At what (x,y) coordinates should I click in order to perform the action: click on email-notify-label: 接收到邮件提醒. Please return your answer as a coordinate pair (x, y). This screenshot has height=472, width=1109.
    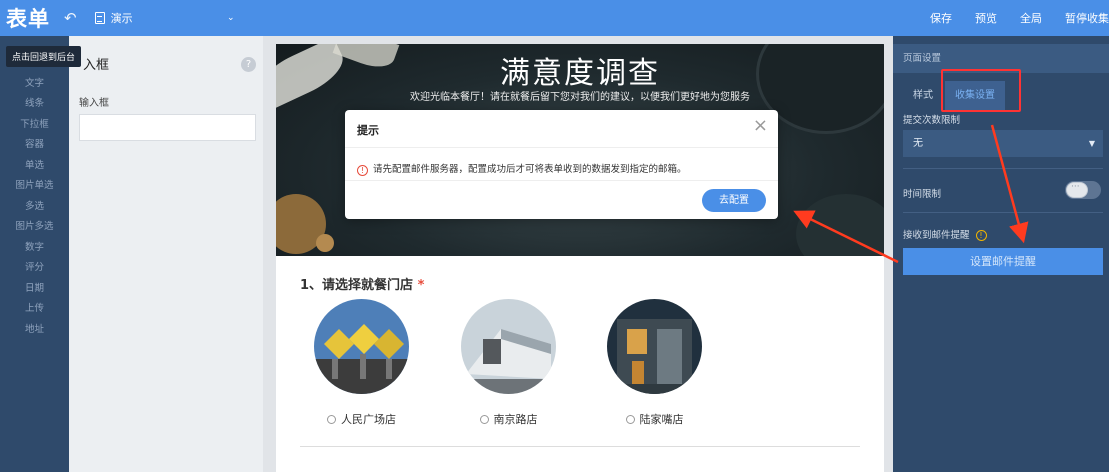
    Looking at the image, I should click on (936, 235).